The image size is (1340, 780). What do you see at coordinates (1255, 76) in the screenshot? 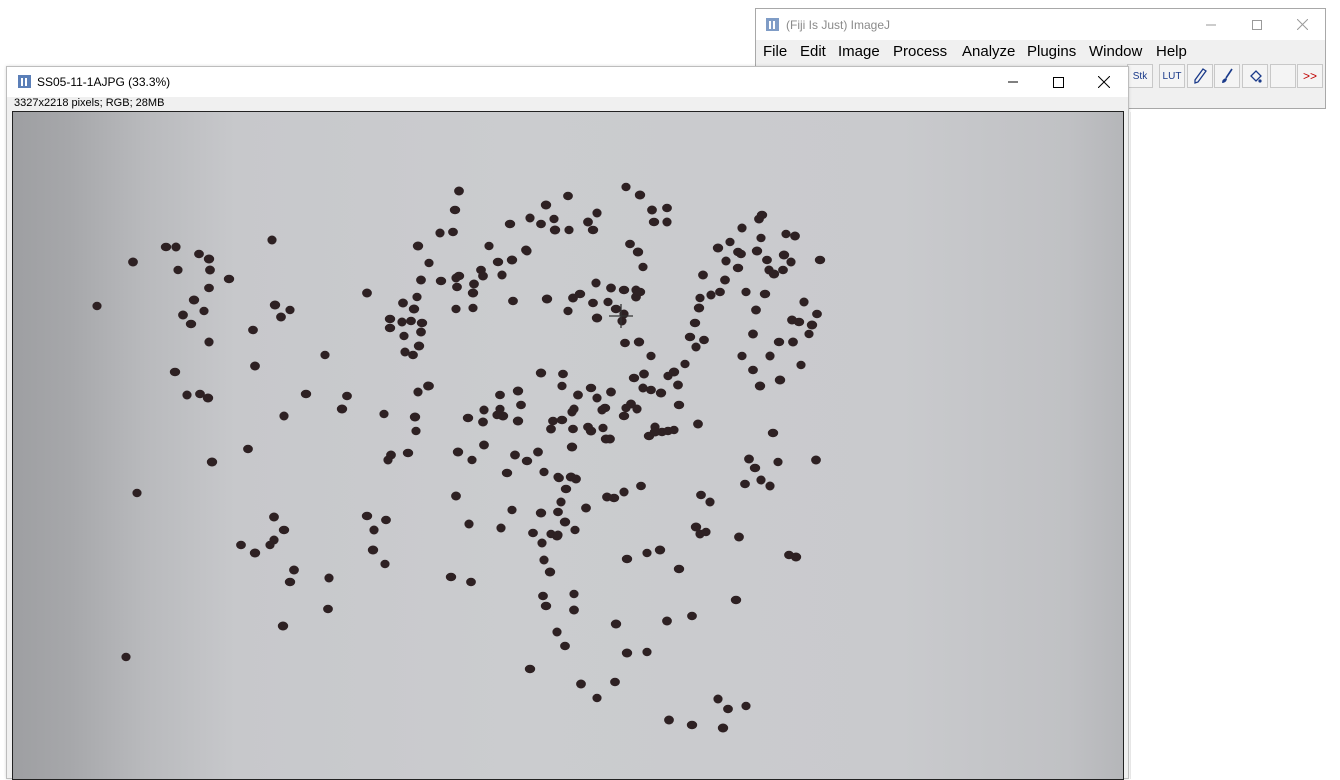
I see `flood-fill-tool-button` at bounding box center [1255, 76].